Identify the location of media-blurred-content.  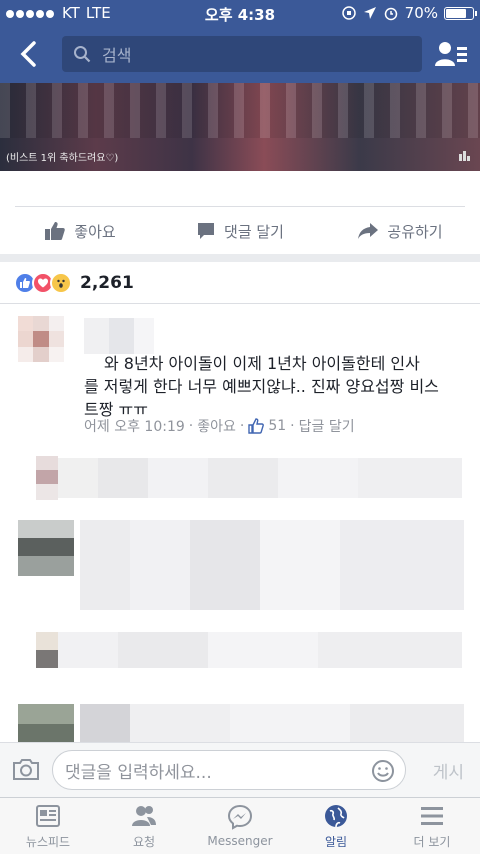
(240, 110).